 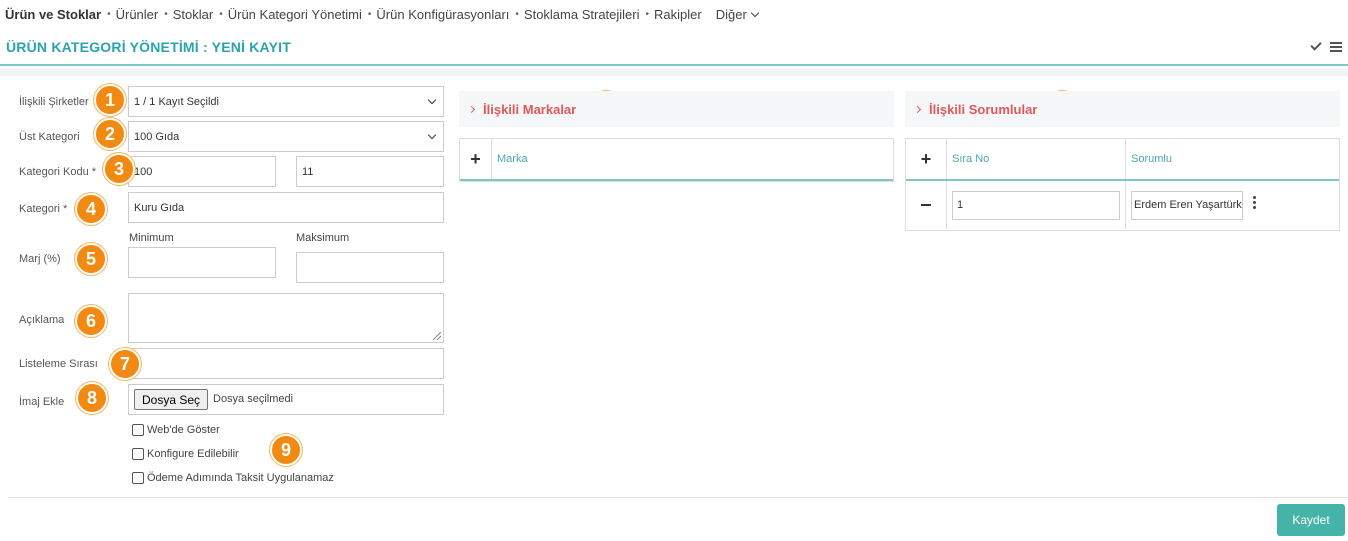 I want to click on select-value: 1 / 1 Kayıt Seçildi, so click(x=176, y=101).